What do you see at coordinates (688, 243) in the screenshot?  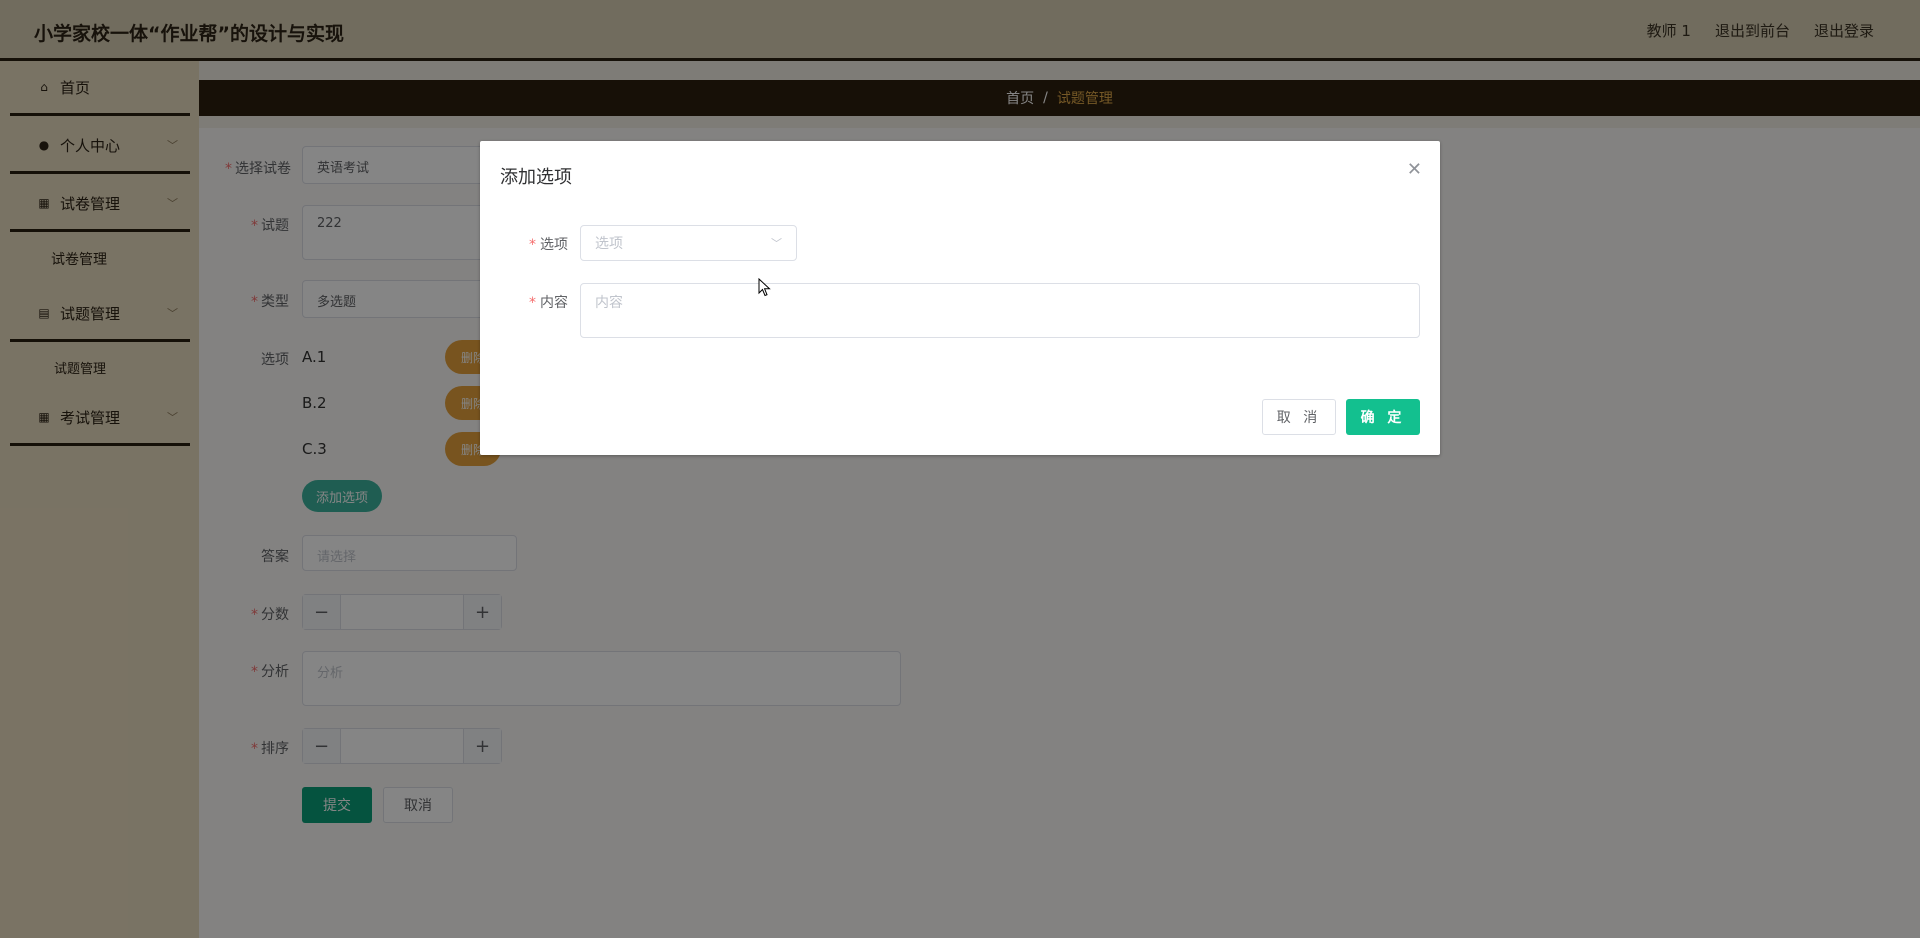 I see `option-select: 选项 ﹀` at bounding box center [688, 243].